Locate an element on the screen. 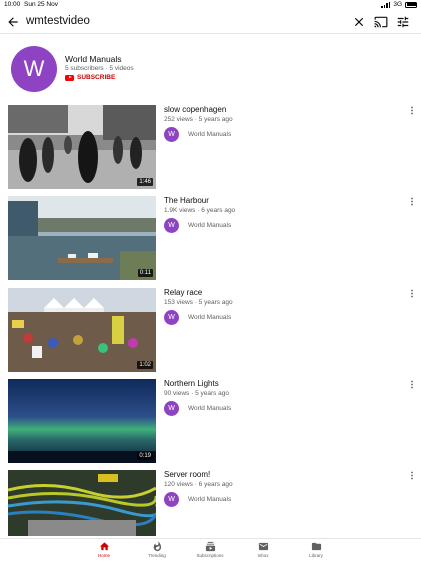  video-thumbnail is located at coordinates (82, 503).